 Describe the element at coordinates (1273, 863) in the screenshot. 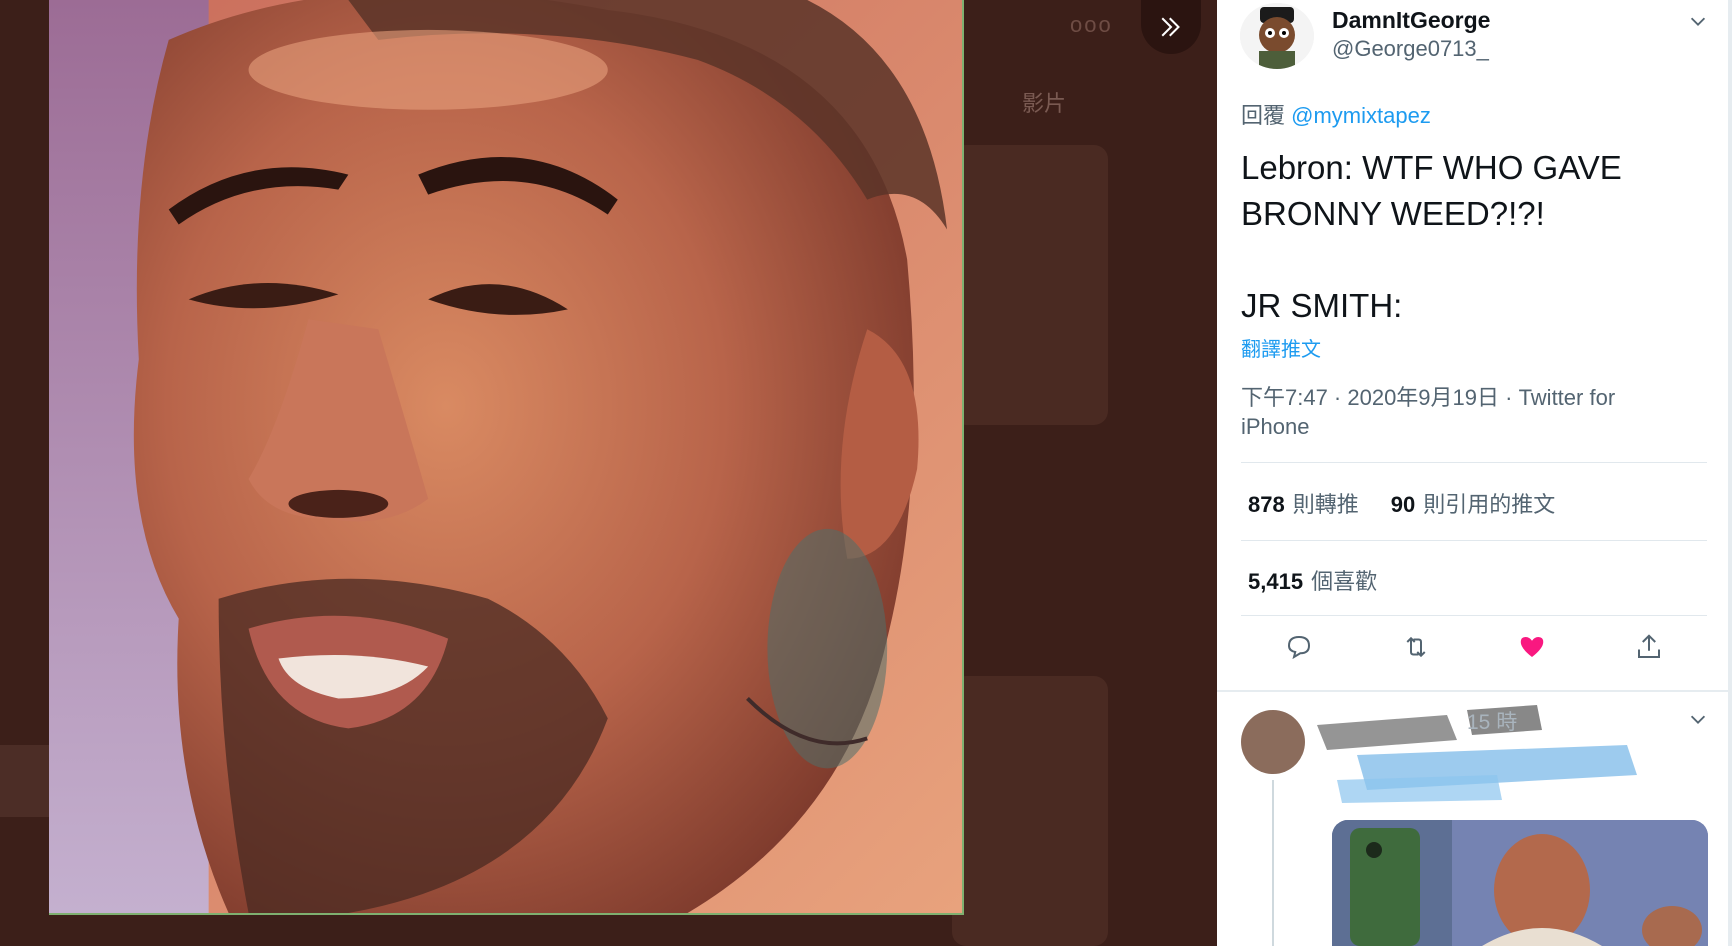

I see `thread-line` at that location.